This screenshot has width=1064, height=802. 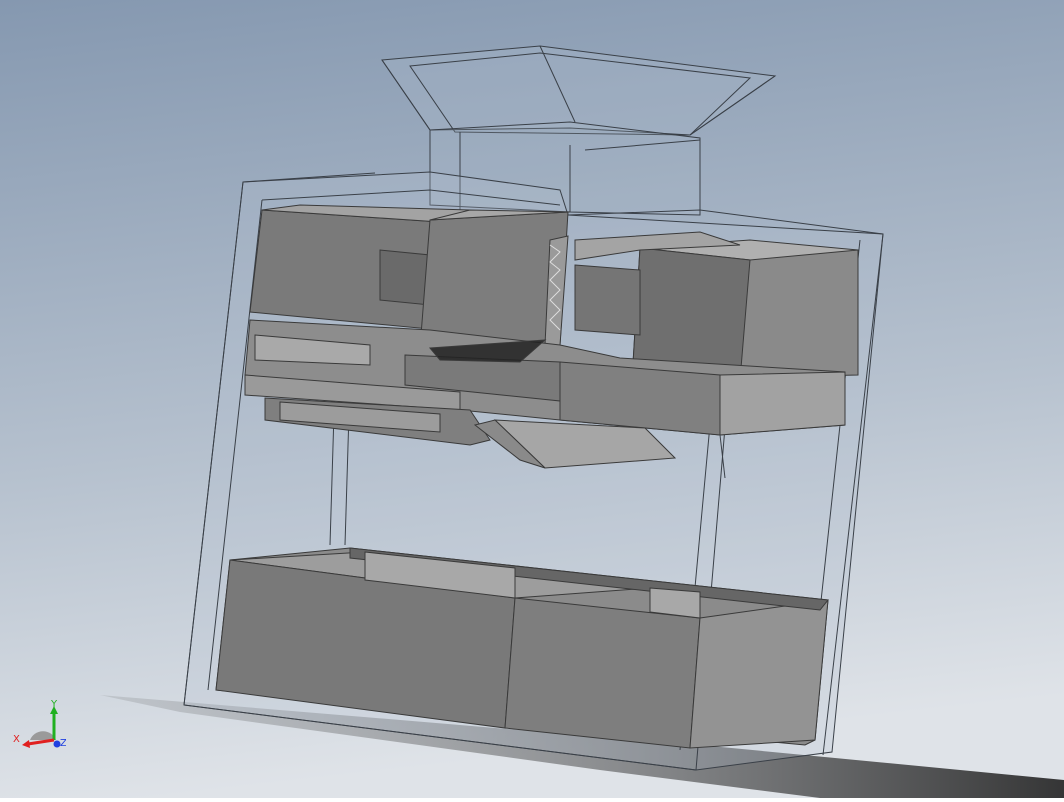 What do you see at coordinates (16, 739) in the screenshot?
I see `x-axis-label: X` at bounding box center [16, 739].